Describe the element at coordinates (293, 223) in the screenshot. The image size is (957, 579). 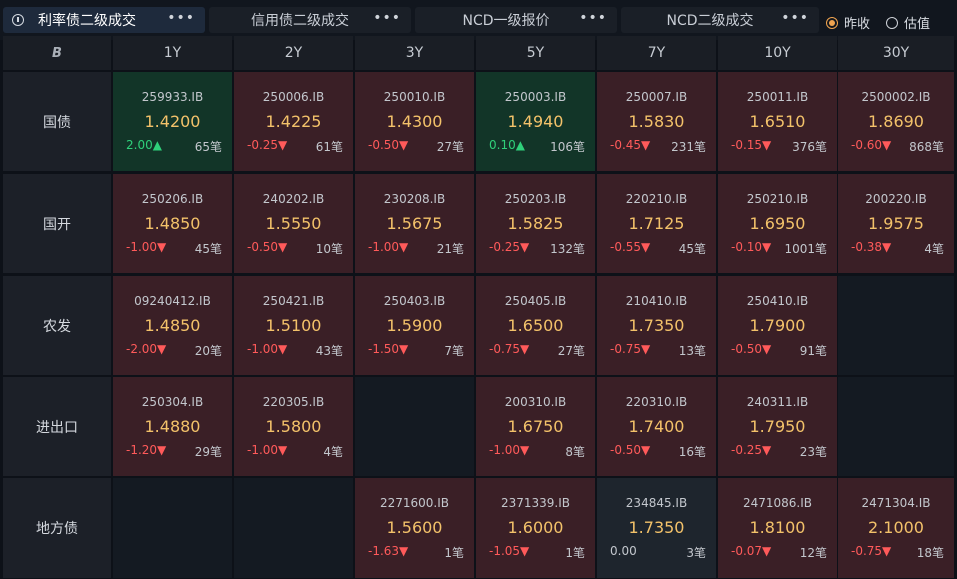
I see `quote-cell: 240202.IB 1.5550 -0.50▼ 10笔` at that location.